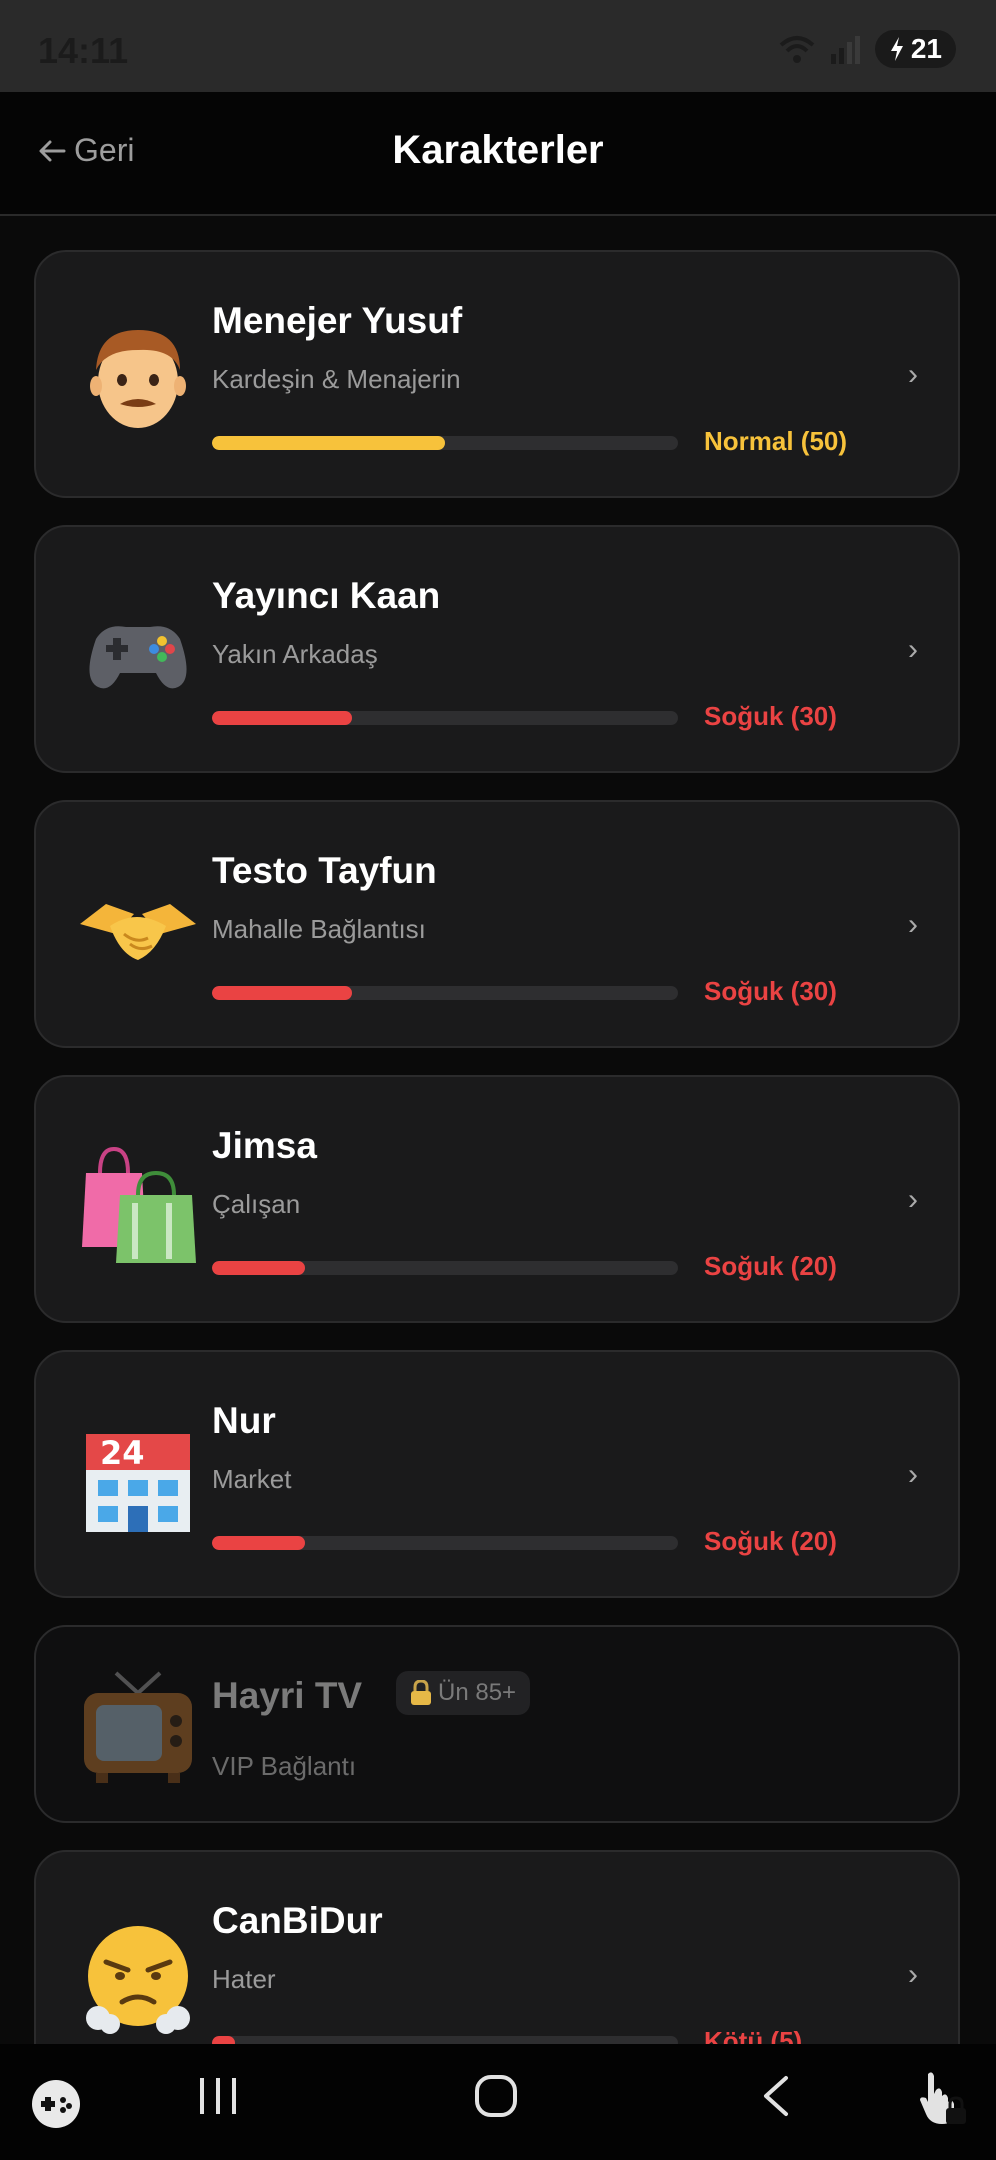 The height and width of the screenshot is (2160, 996). Describe the element at coordinates (256, 1204) in the screenshot. I see `character-role: Çalışan` at that location.